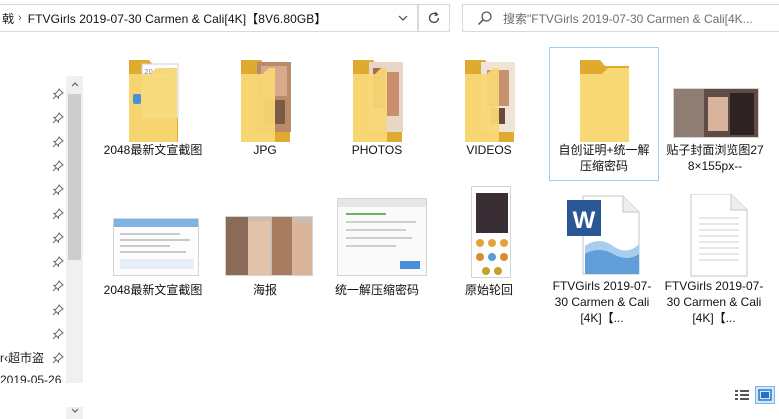 The image size is (779, 419). What do you see at coordinates (489, 150) in the screenshot?
I see `file-name: VIDEOS` at bounding box center [489, 150].